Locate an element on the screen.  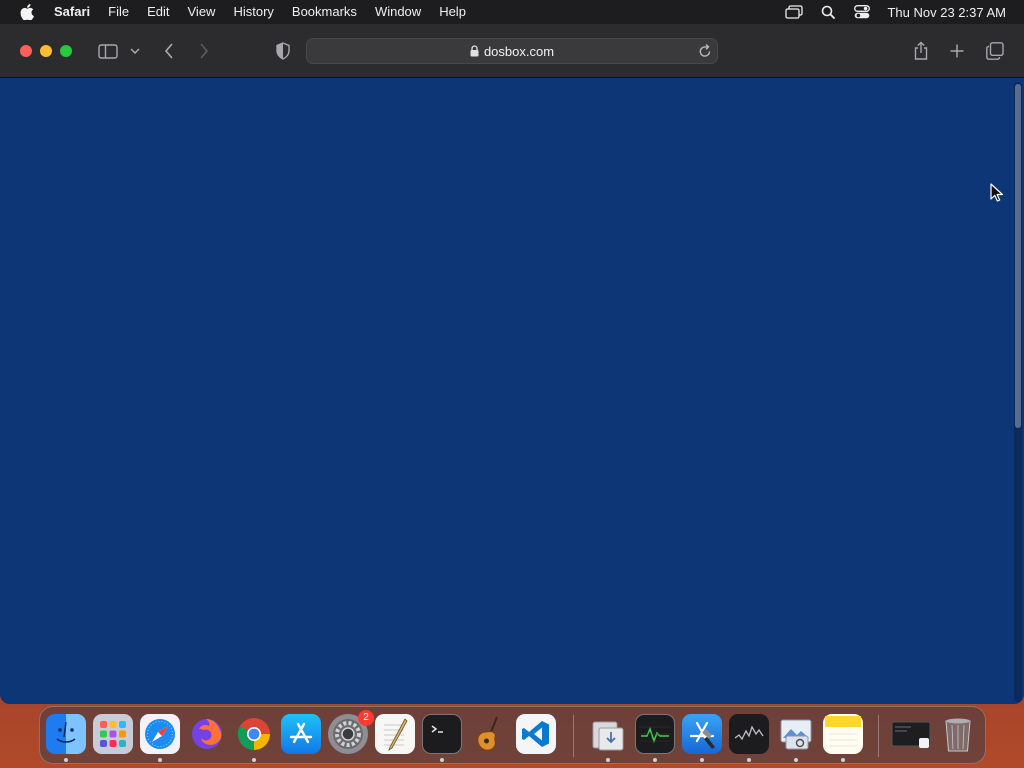
forward-button is located at coordinates (204, 51).